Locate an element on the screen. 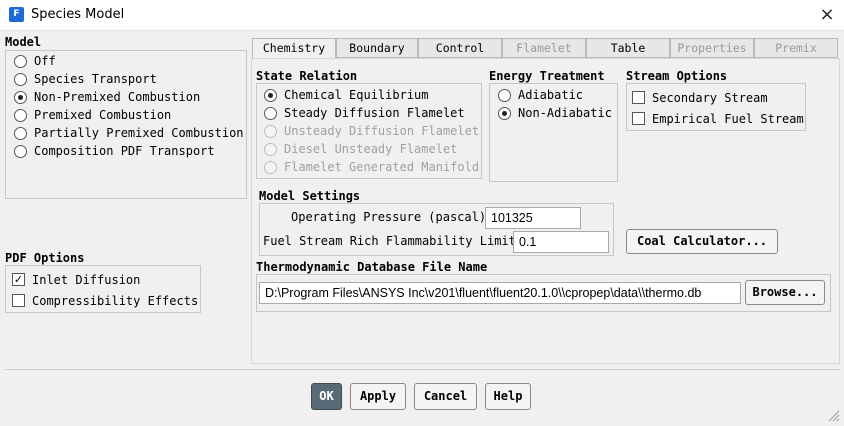  stream-options-list: Secondary Stream Empirical Fuel Stream is located at coordinates (718, 108).